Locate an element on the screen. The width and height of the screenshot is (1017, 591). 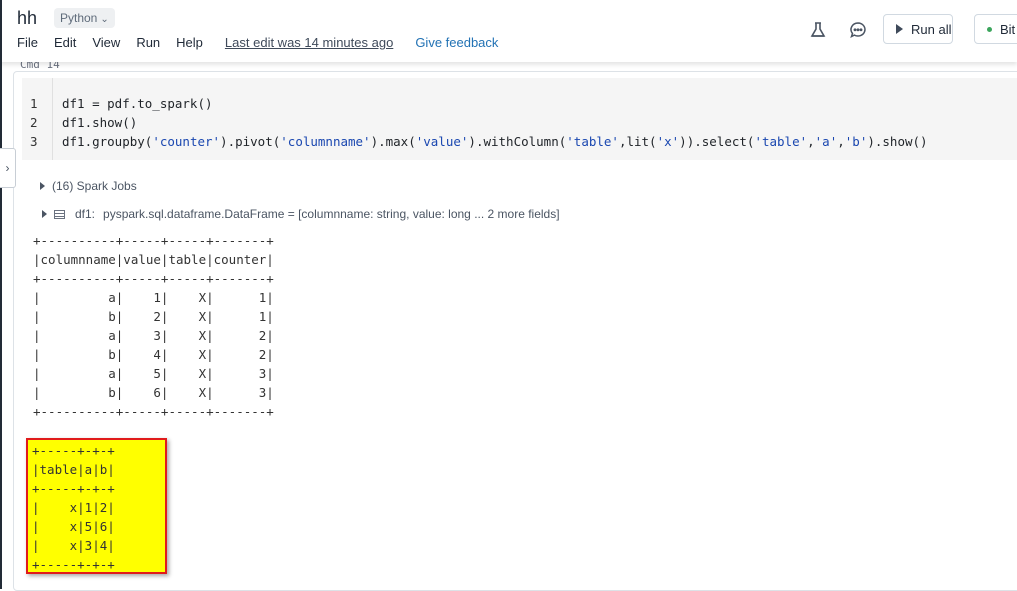
menu-run: Run is located at coordinates (148, 42).